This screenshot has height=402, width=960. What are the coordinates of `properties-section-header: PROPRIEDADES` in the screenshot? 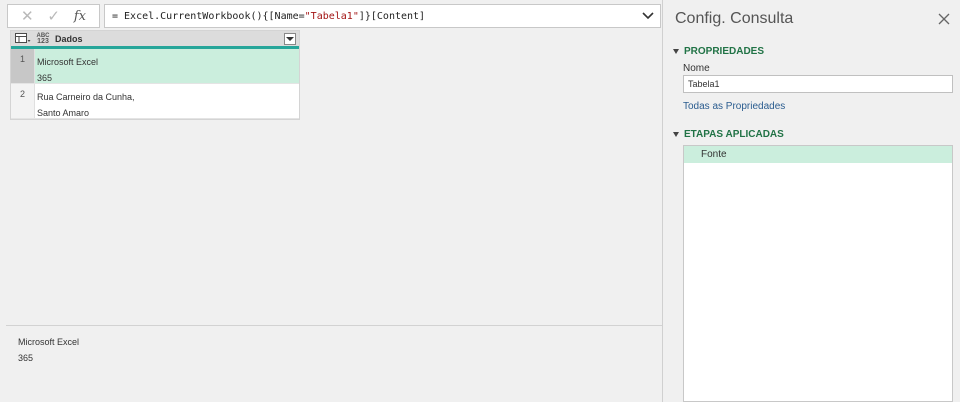 It's located at (718, 51).